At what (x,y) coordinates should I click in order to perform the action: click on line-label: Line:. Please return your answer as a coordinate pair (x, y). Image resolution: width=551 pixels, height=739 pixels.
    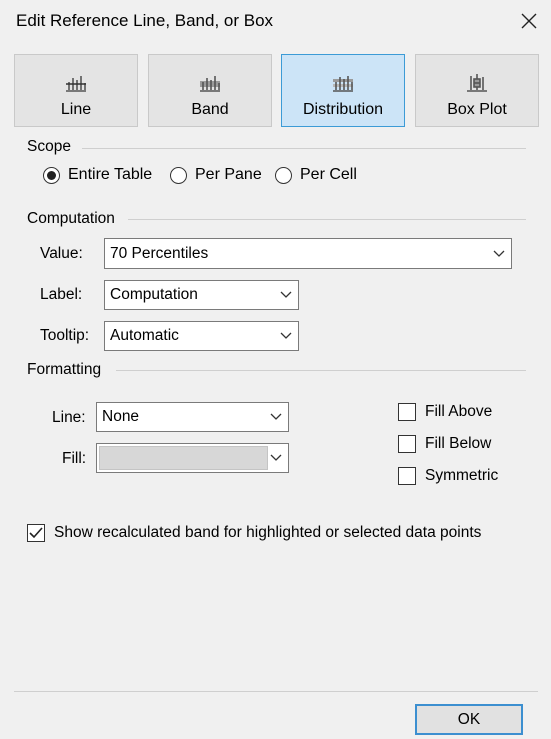
    Looking at the image, I should click on (69, 417).